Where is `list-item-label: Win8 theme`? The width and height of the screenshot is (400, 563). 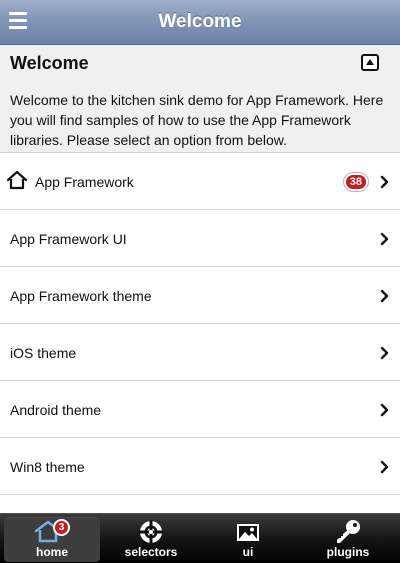
list-item-label: Win8 theme is located at coordinates (47, 467).